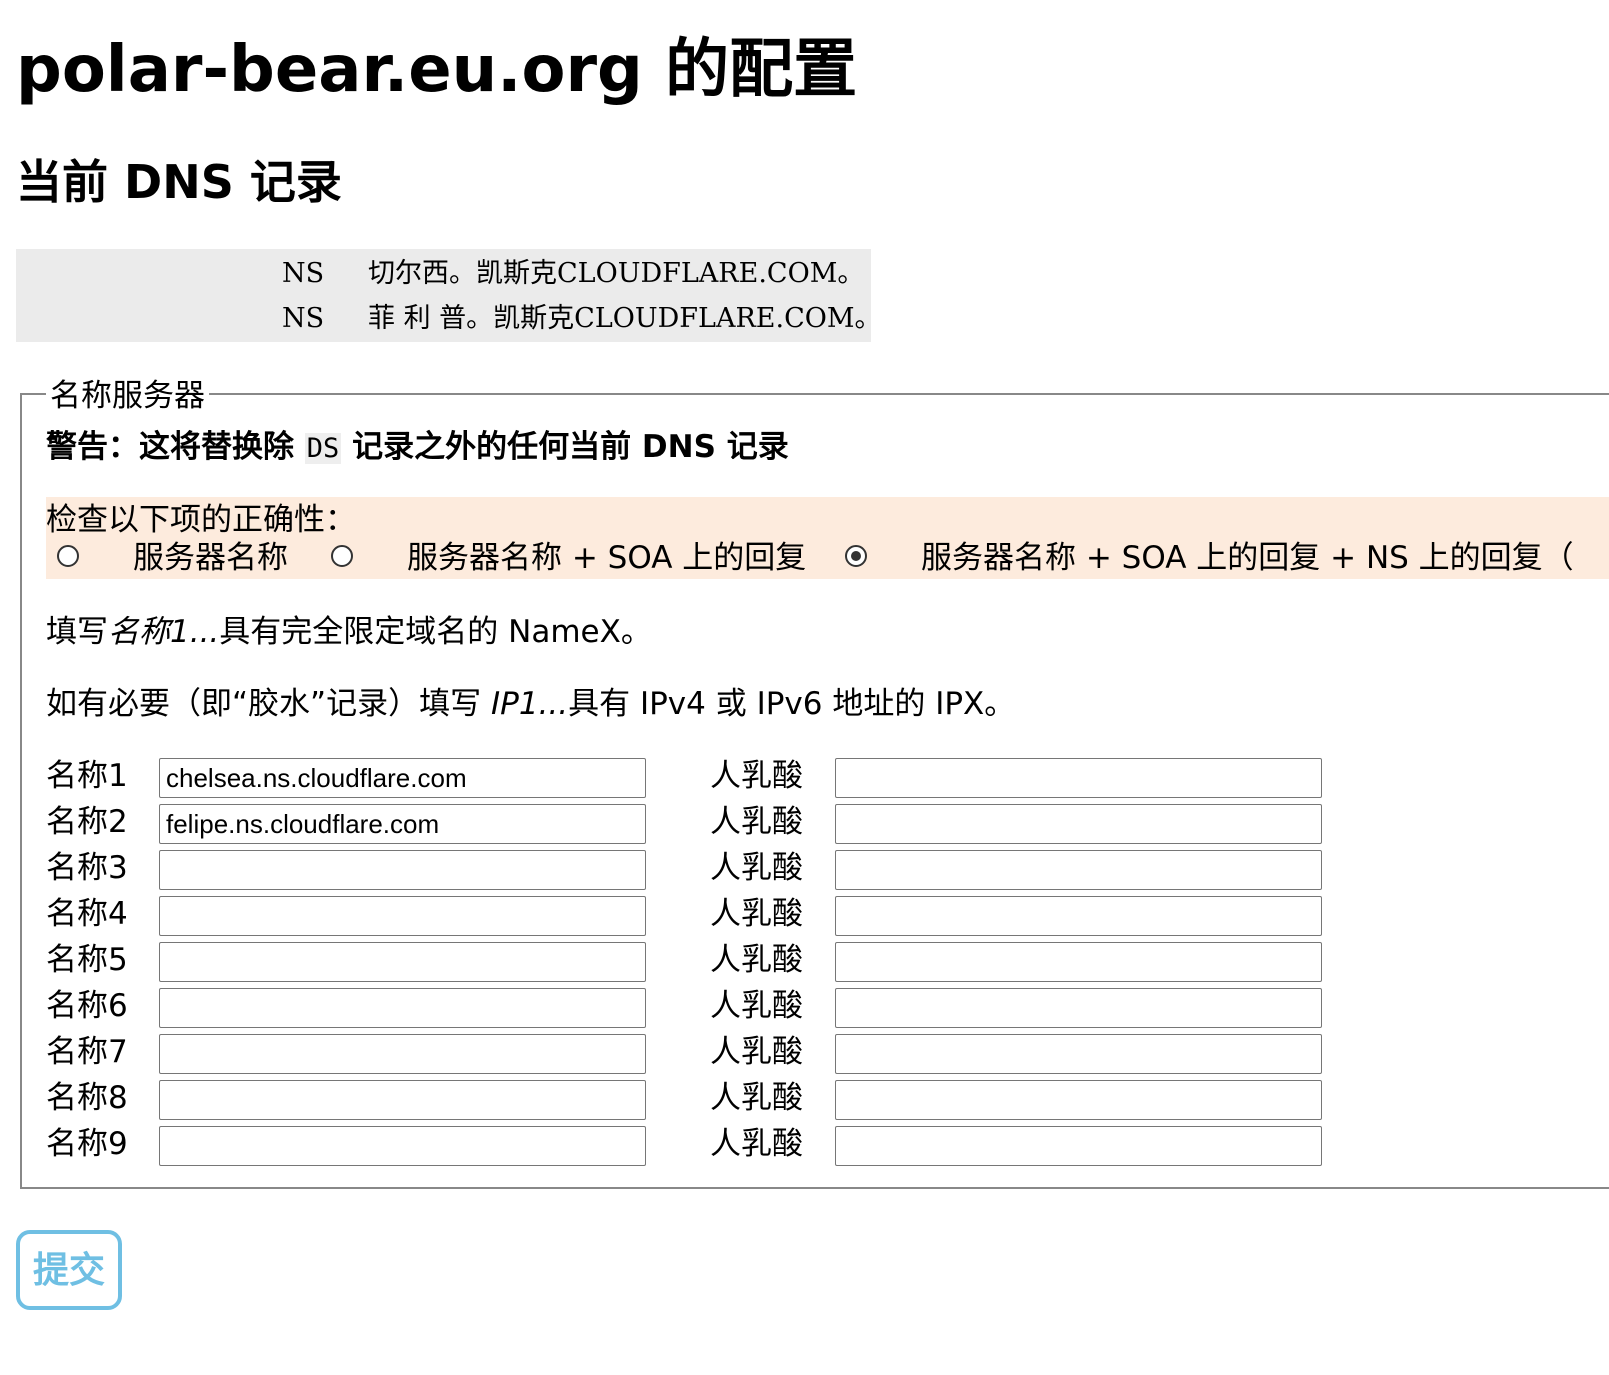 This screenshot has height=1375, width=1609. I want to click on radio-label: 服务器名称 + SOA 上的回复 + NS 上的回复（, so click(1247, 558).